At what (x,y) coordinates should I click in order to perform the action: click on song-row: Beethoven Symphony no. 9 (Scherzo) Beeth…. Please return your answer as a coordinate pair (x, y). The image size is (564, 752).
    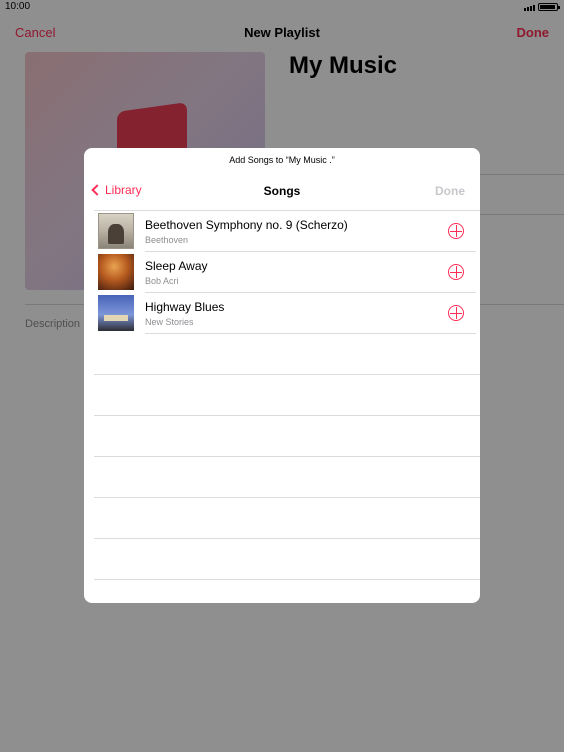
    Looking at the image, I should click on (282, 231).